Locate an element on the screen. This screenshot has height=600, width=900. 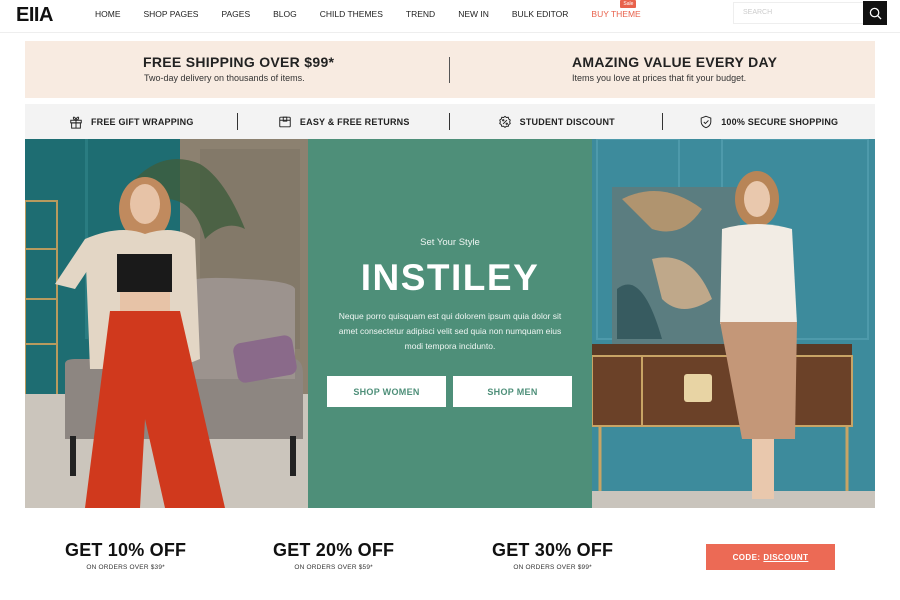
search-input: SEARCH is located at coordinates (798, 13).